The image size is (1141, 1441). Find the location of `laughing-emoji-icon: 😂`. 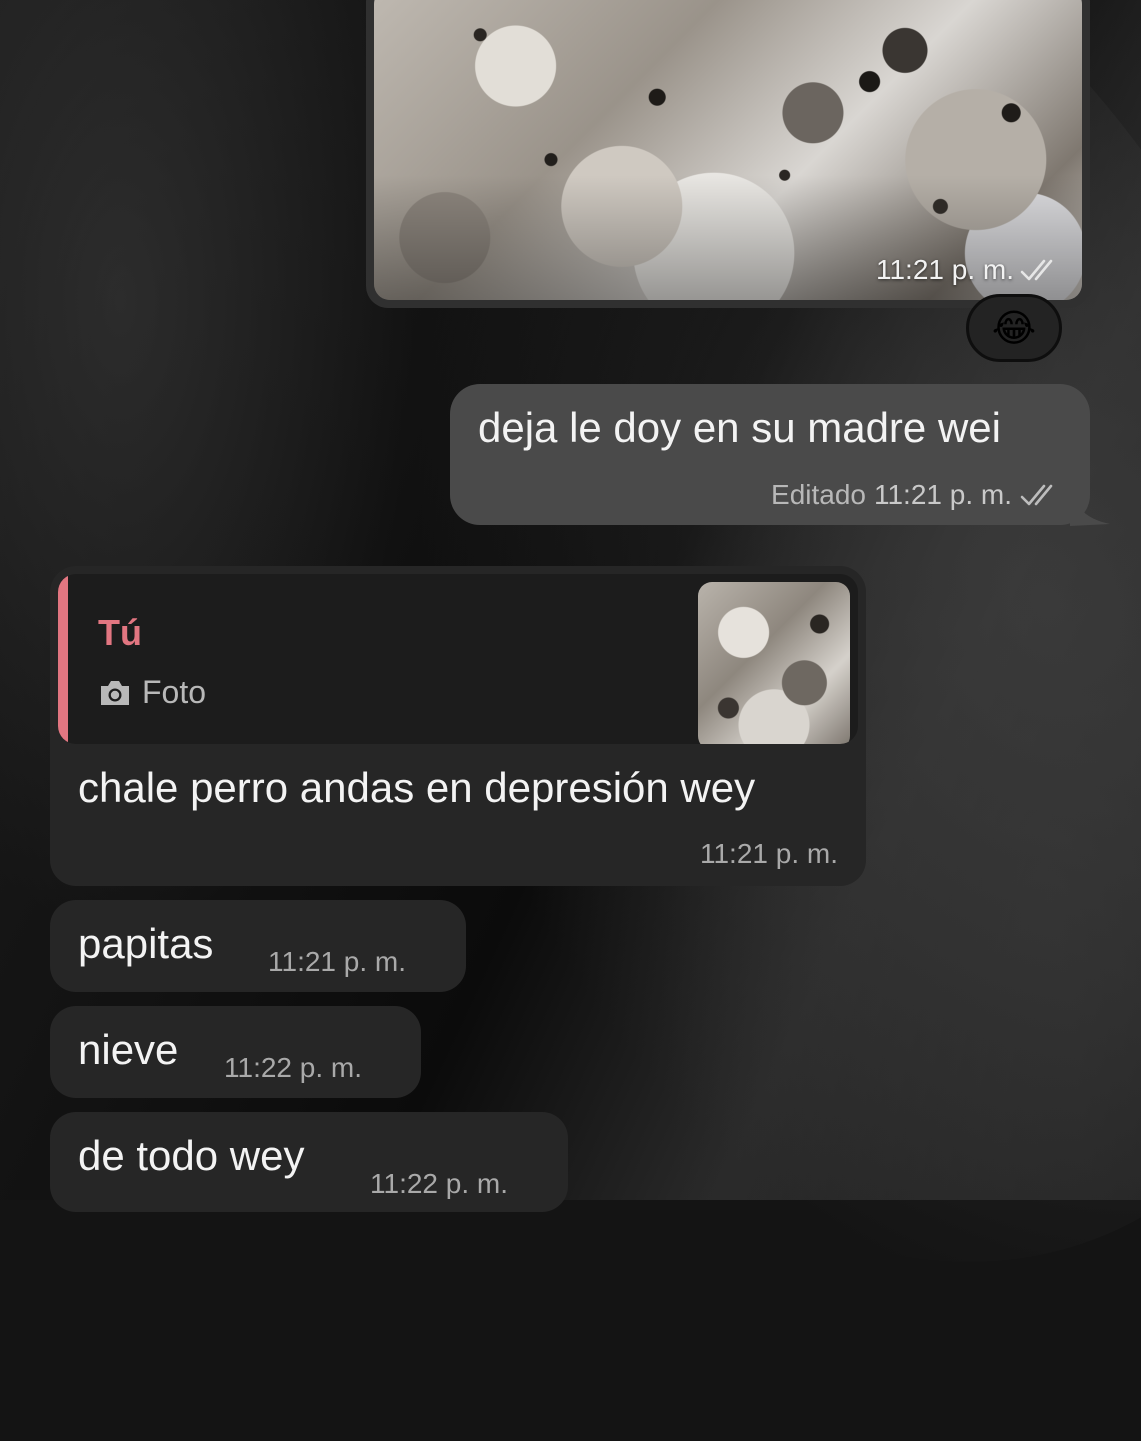

laughing-emoji-icon: 😂 is located at coordinates (1014, 328).